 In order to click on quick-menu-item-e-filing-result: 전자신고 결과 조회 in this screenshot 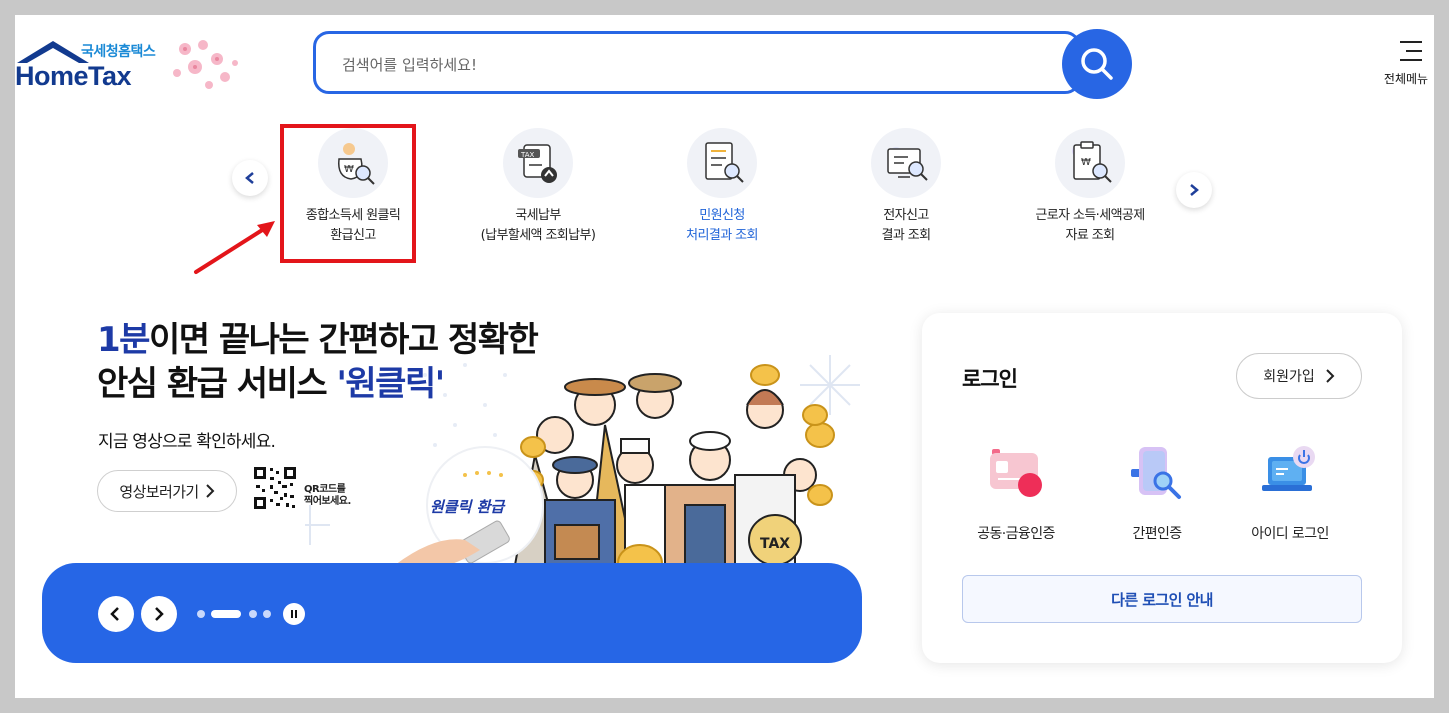, I will do `click(906, 187)`.